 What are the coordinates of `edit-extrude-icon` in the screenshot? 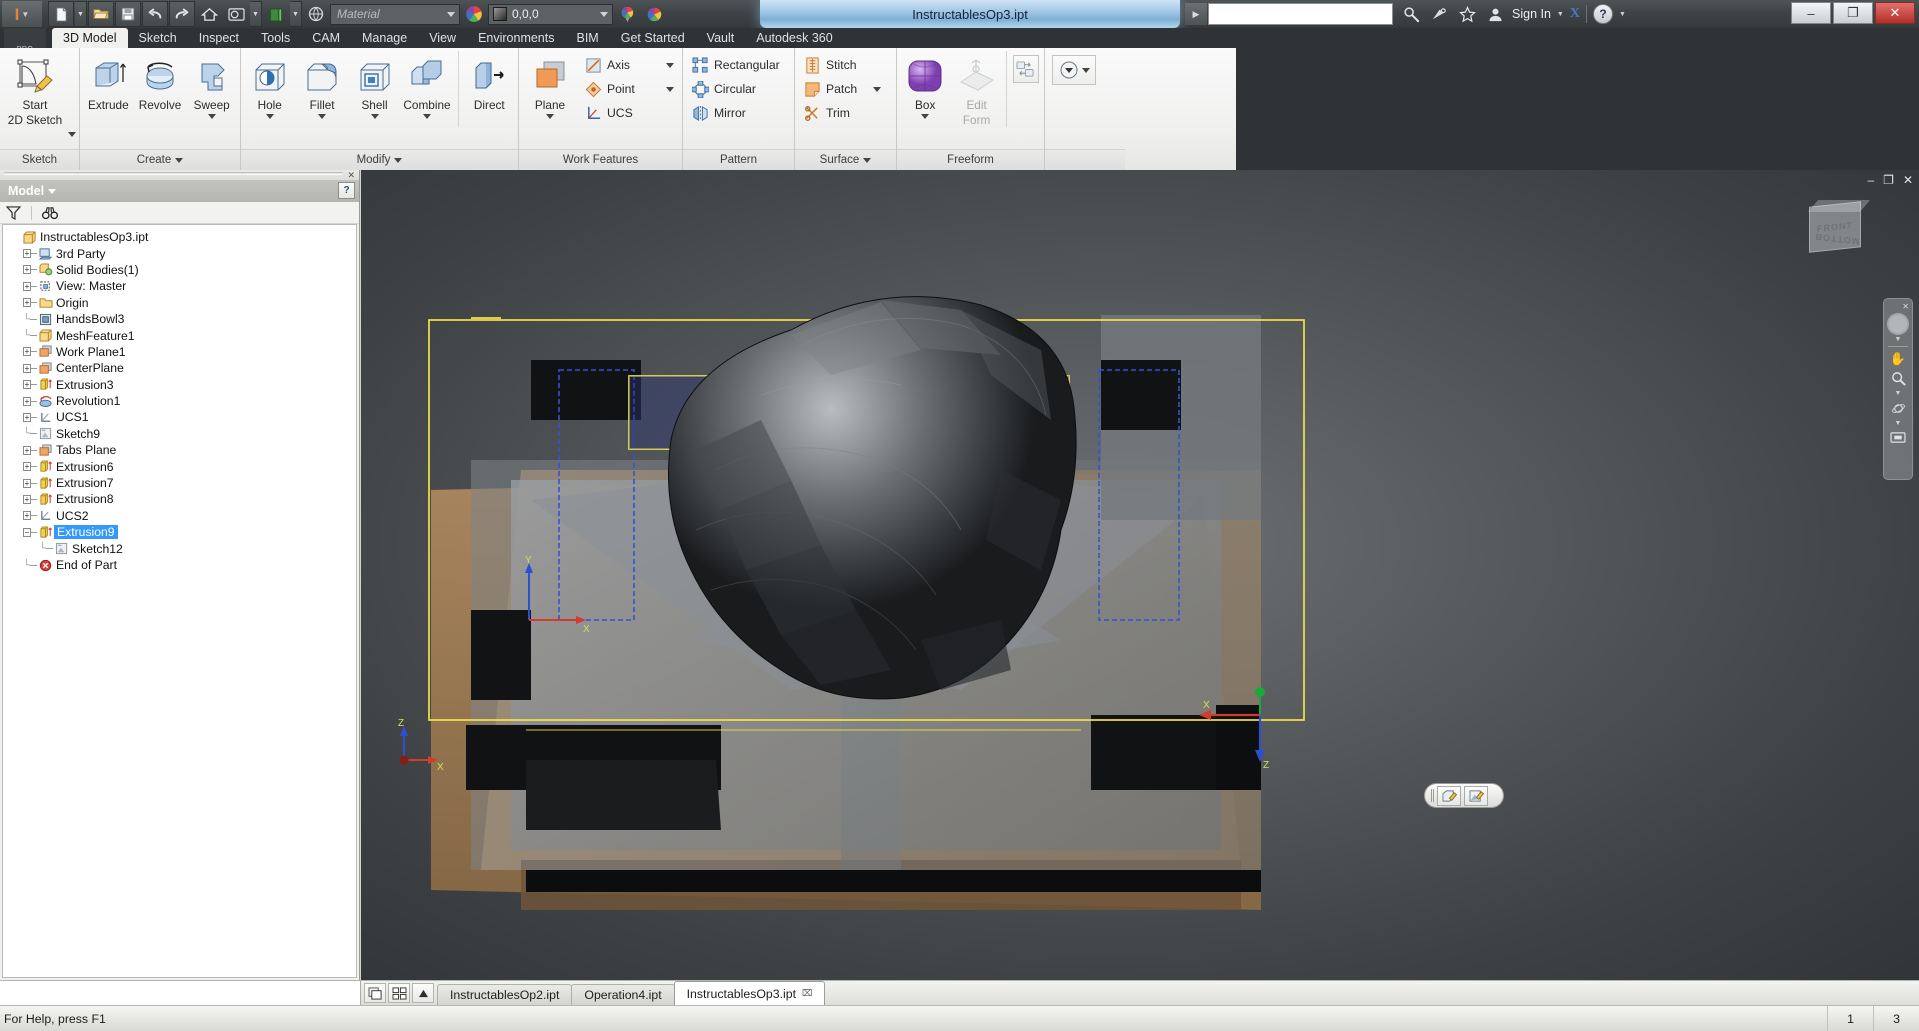 It's located at (1449, 795).